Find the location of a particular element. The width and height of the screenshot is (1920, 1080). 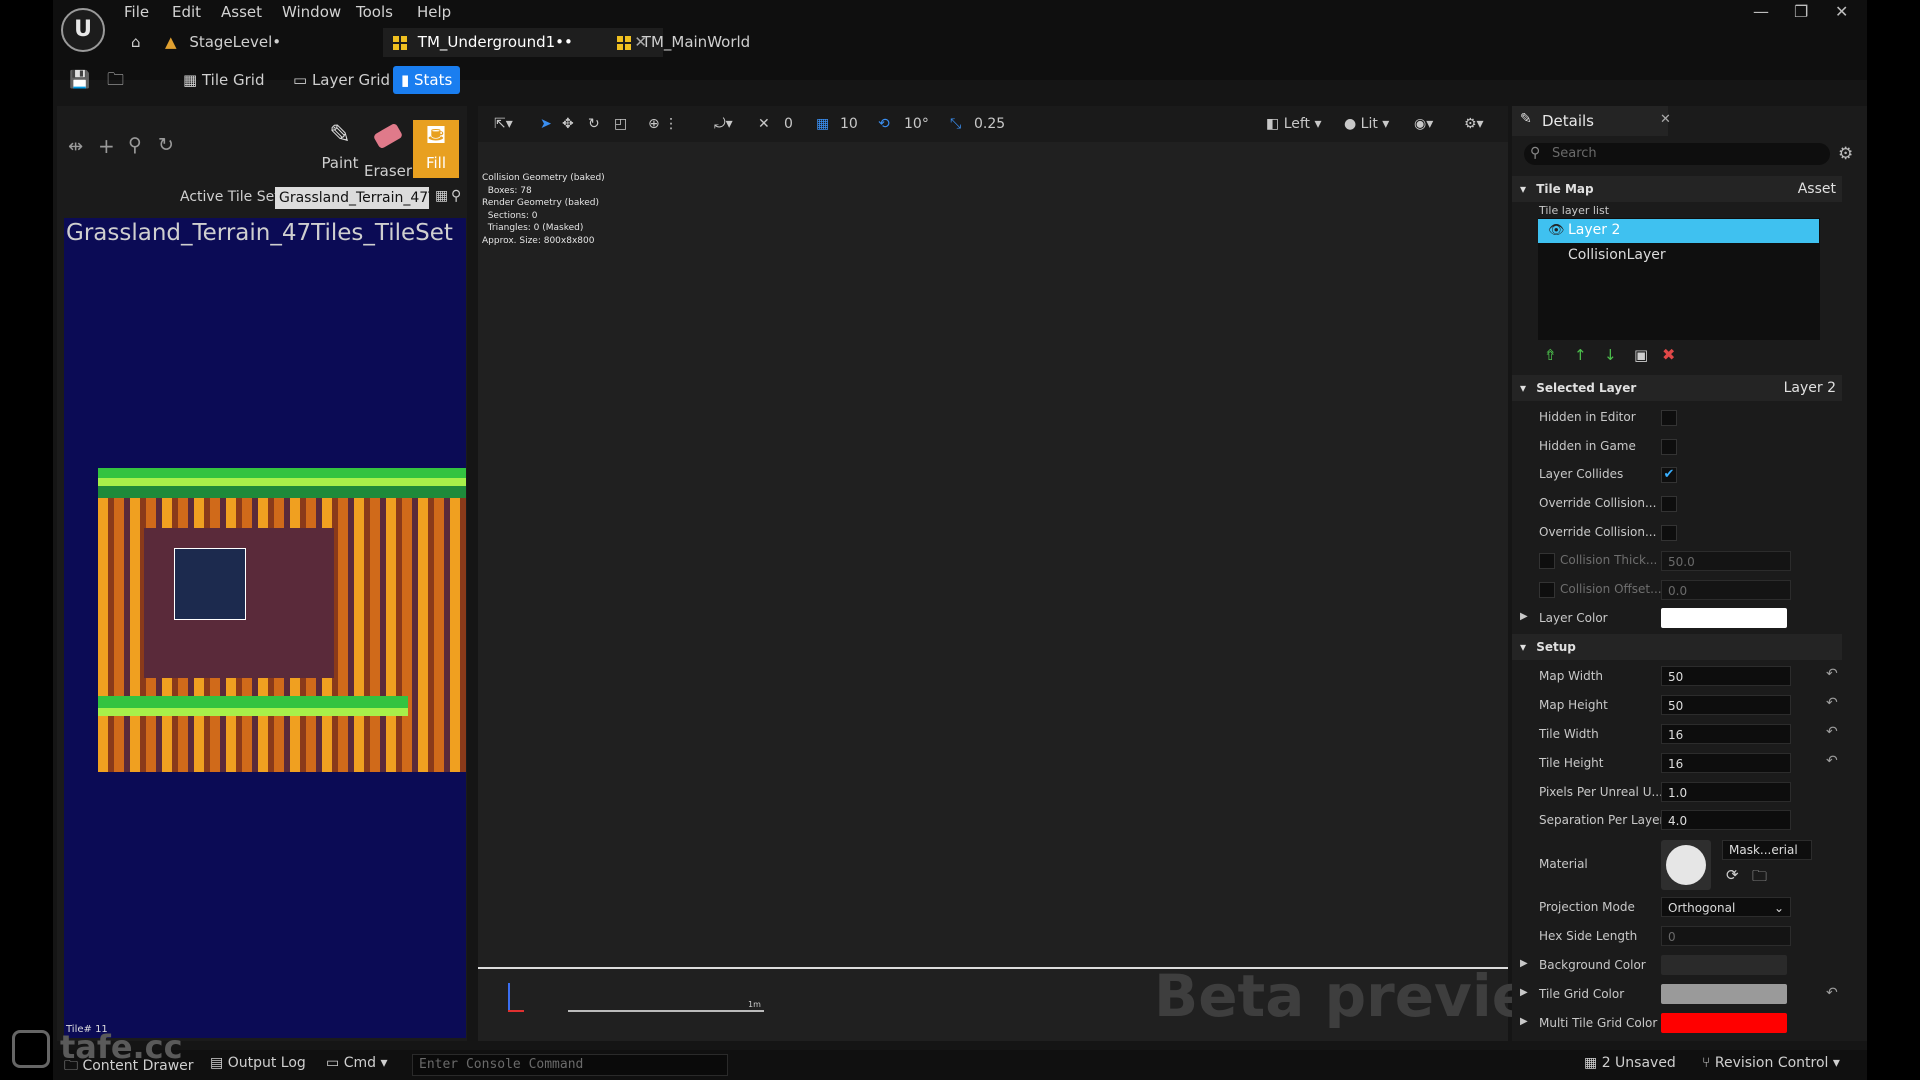

menu-window: Window is located at coordinates (311, 12).